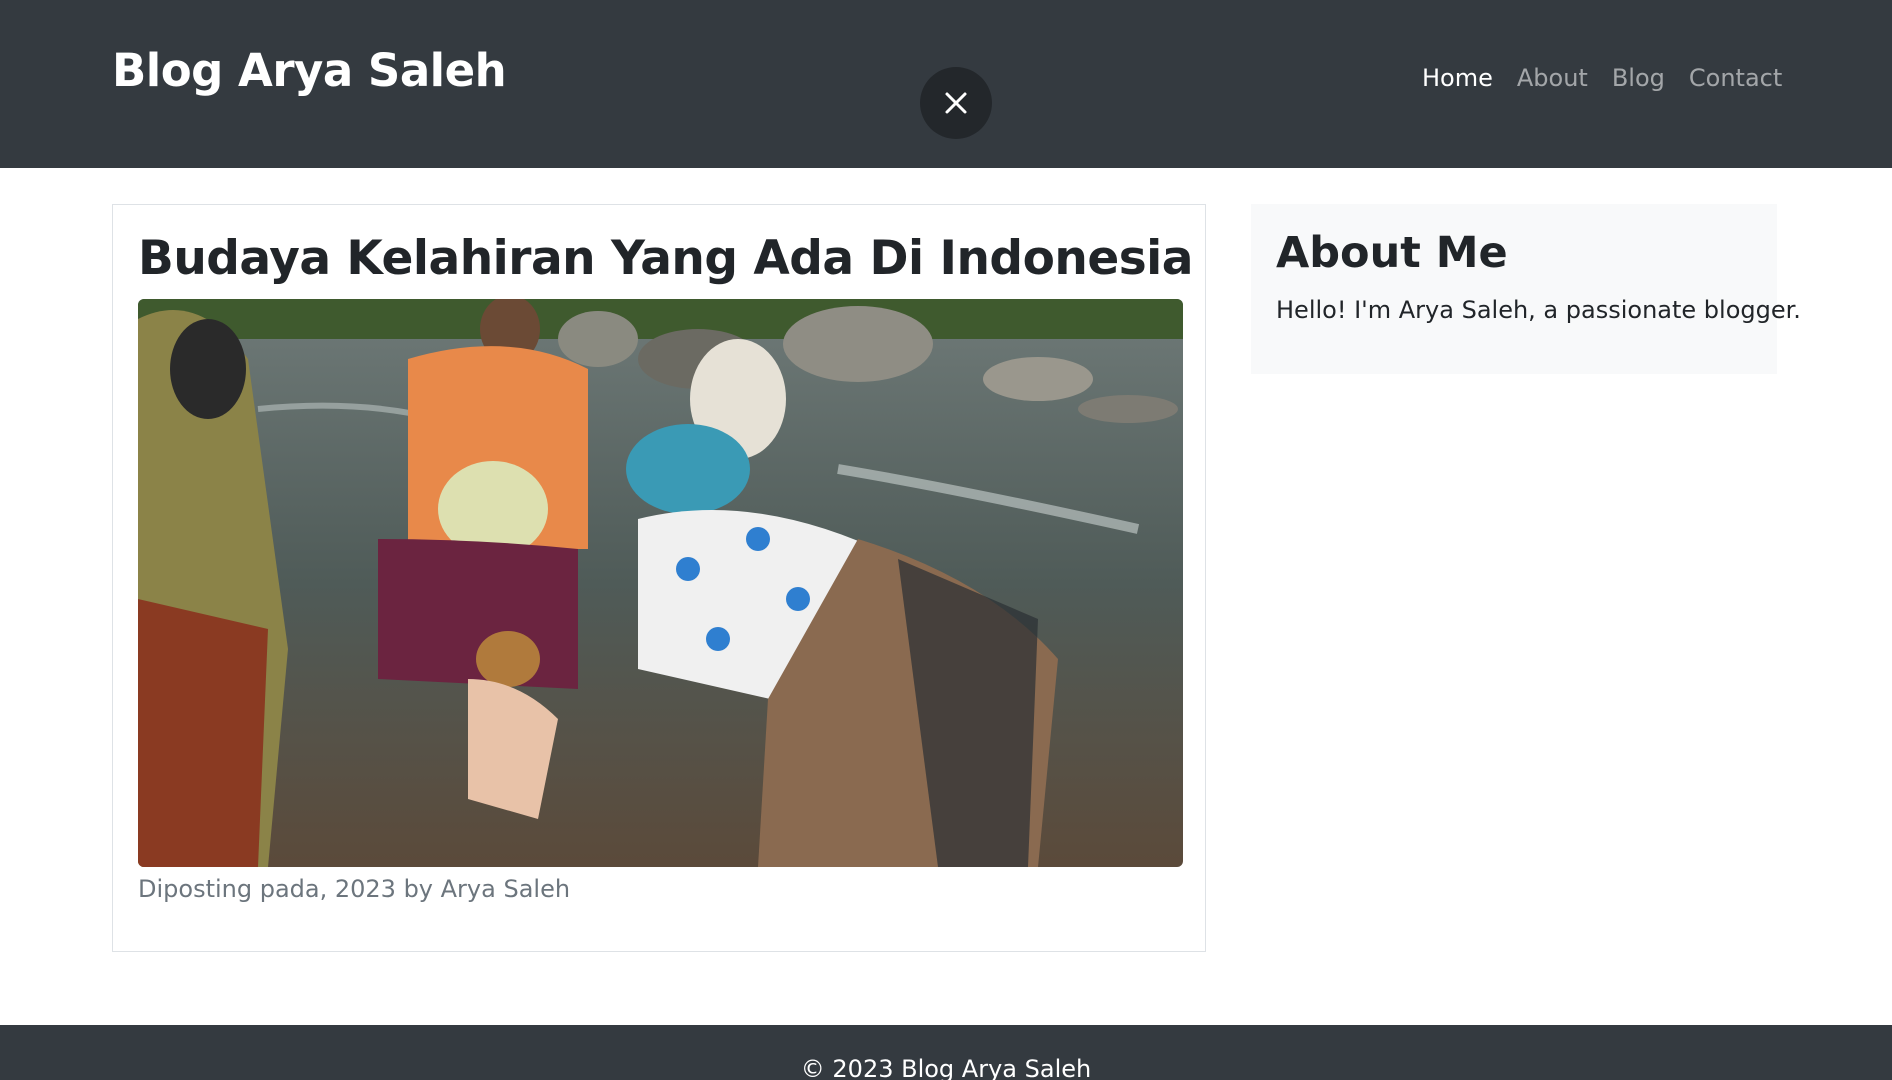 Image resolution: width=1892 pixels, height=1080 pixels. I want to click on site-brand: Blog Arya Saleh, so click(309, 70).